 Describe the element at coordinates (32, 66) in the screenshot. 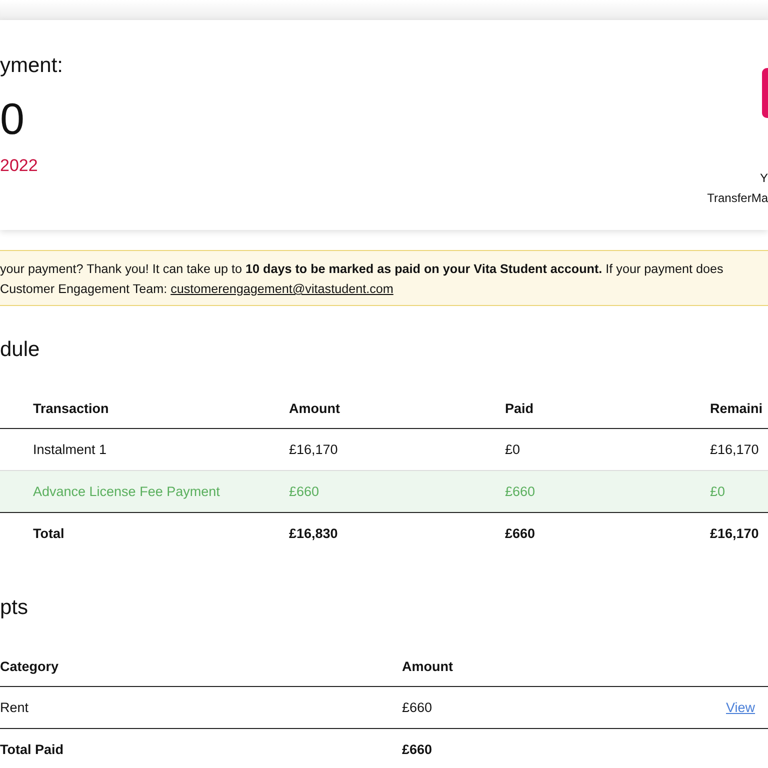

I see `card-title: yment:` at that location.